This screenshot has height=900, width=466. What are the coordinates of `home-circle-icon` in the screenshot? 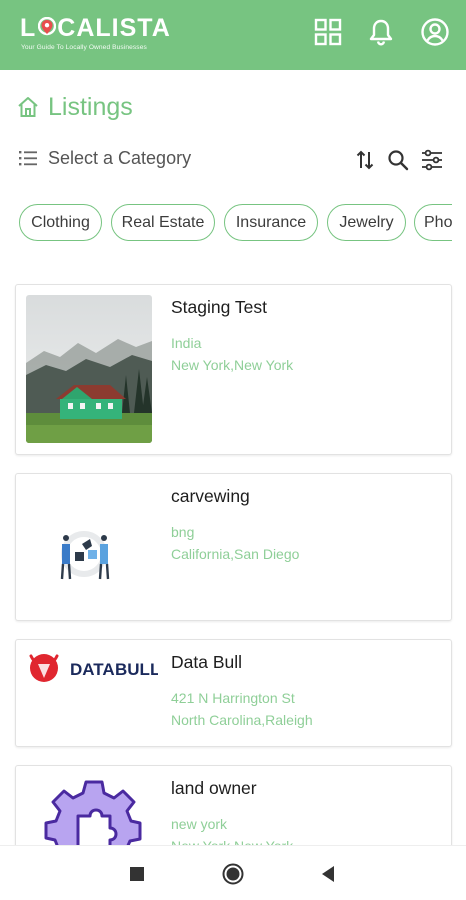 It's located at (233, 874).